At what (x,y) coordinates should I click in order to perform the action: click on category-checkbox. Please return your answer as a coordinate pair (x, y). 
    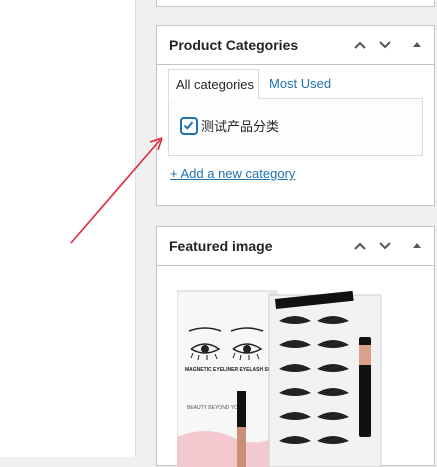
    Looking at the image, I should click on (189, 126).